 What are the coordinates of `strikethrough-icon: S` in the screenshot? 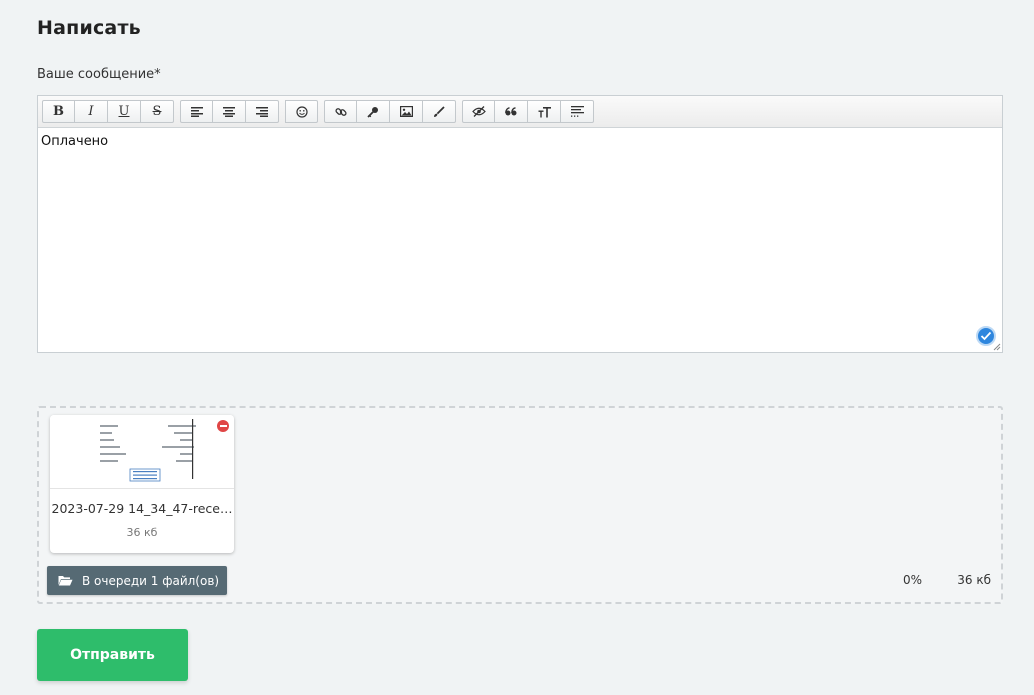 It's located at (157, 111).